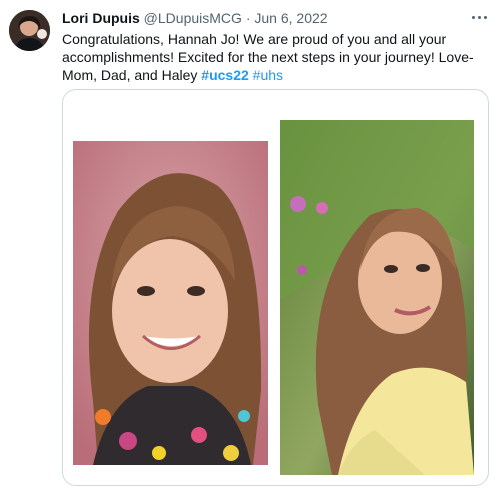 This screenshot has width=500, height=493. I want to click on avatar, so click(29, 30).